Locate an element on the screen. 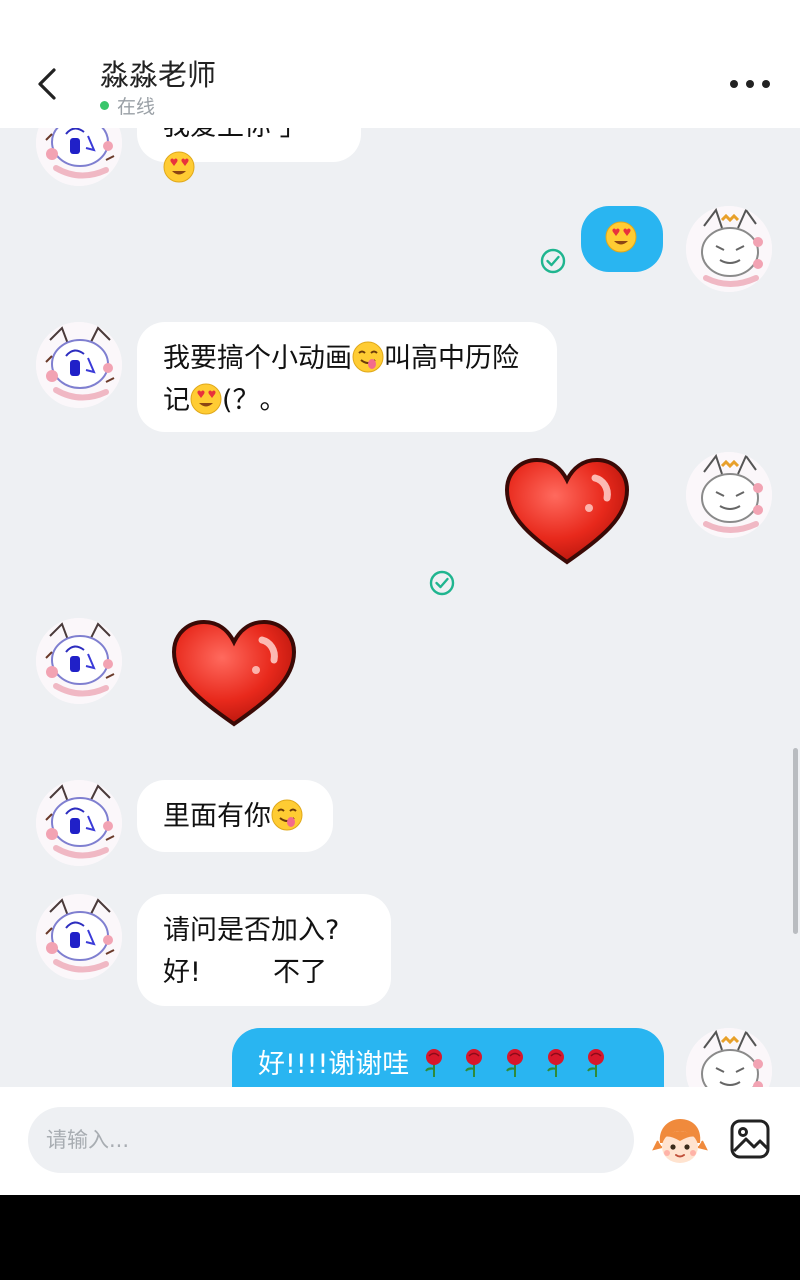  chevron-left-icon is located at coordinates (48, 84).